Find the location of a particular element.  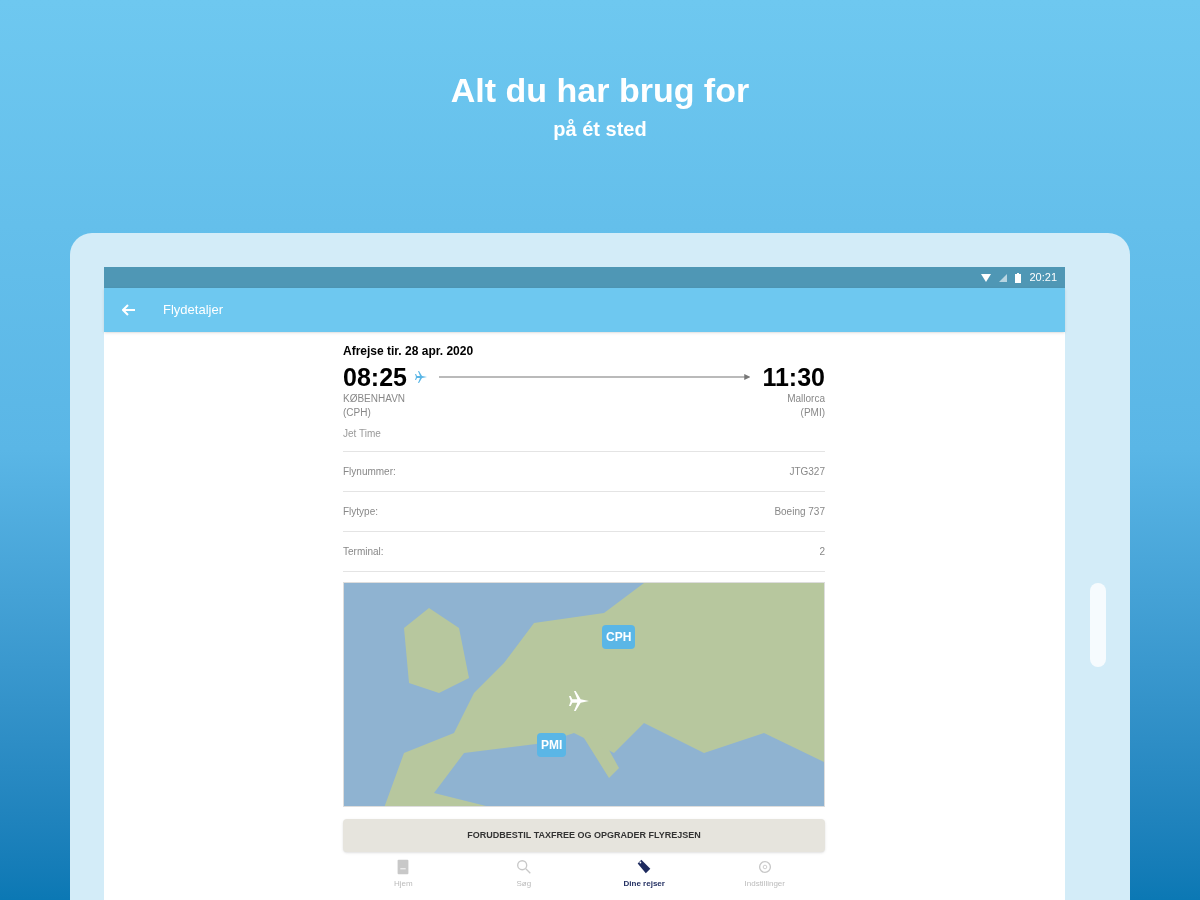

detail-label: Terminal: is located at coordinates (363, 552).